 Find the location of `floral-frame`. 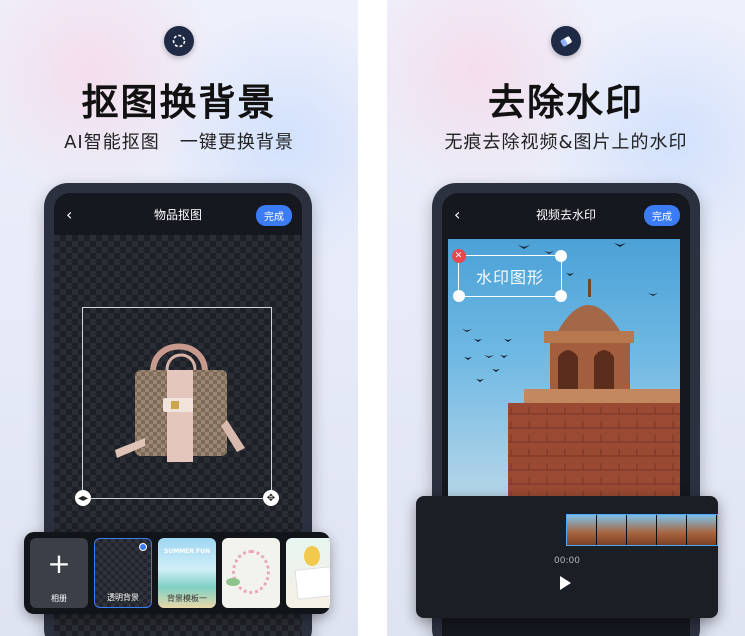

floral-frame is located at coordinates (251, 572).